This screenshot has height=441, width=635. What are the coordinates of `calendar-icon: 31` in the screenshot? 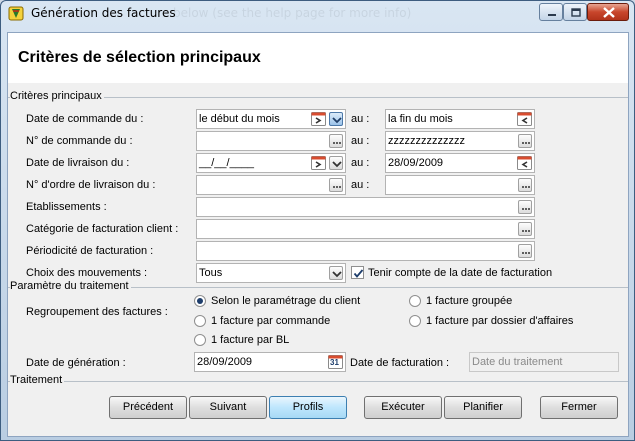 It's located at (335, 362).